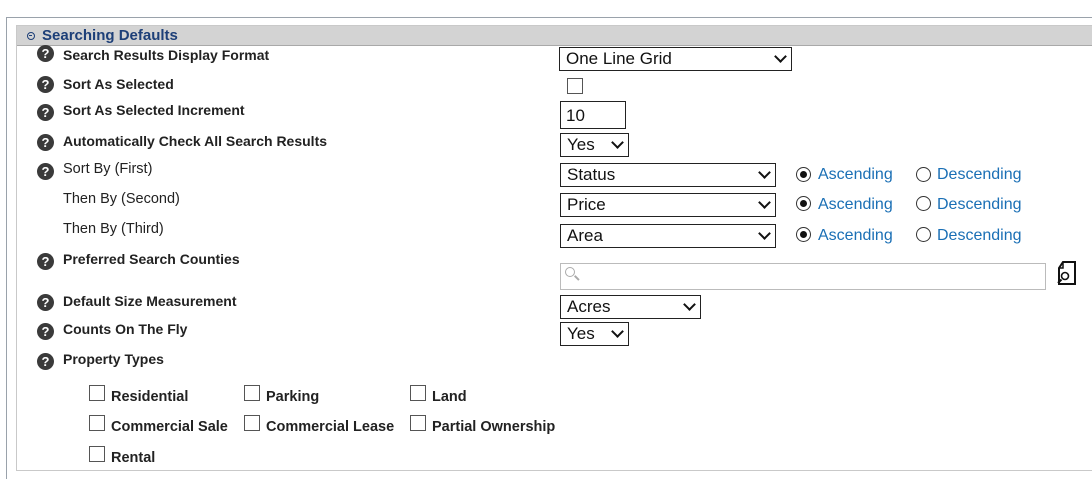 This screenshot has width=1092, height=479. What do you see at coordinates (121, 199) in the screenshot?
I see `sort-second-label: Then By (Second)` at bounding box center [121, 199].